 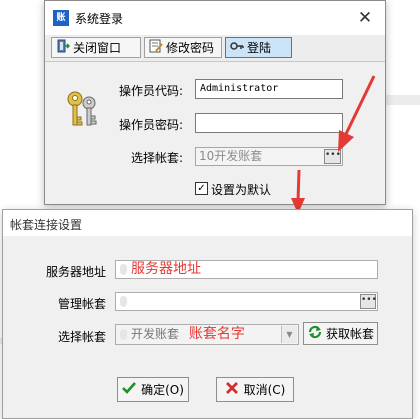 I want to click on server-address-annotation: 服务器地址, so click(x=166, y=269).